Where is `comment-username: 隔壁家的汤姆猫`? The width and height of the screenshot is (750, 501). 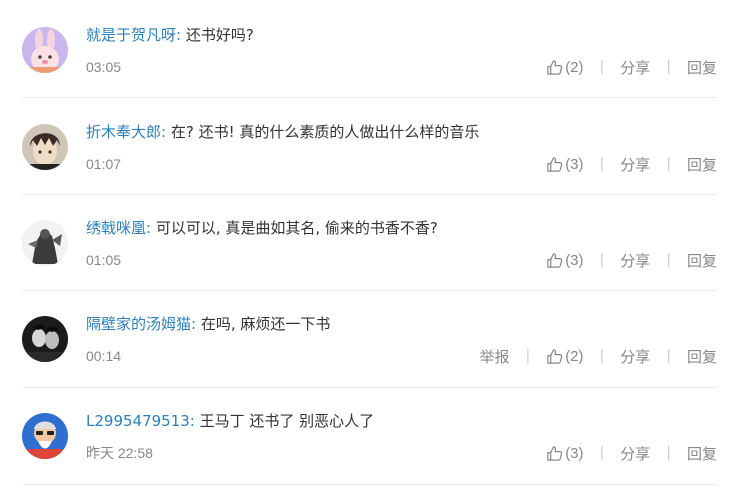 comment-username: 隔壁家的汤姆猫 is located at coordinates (138, 324).